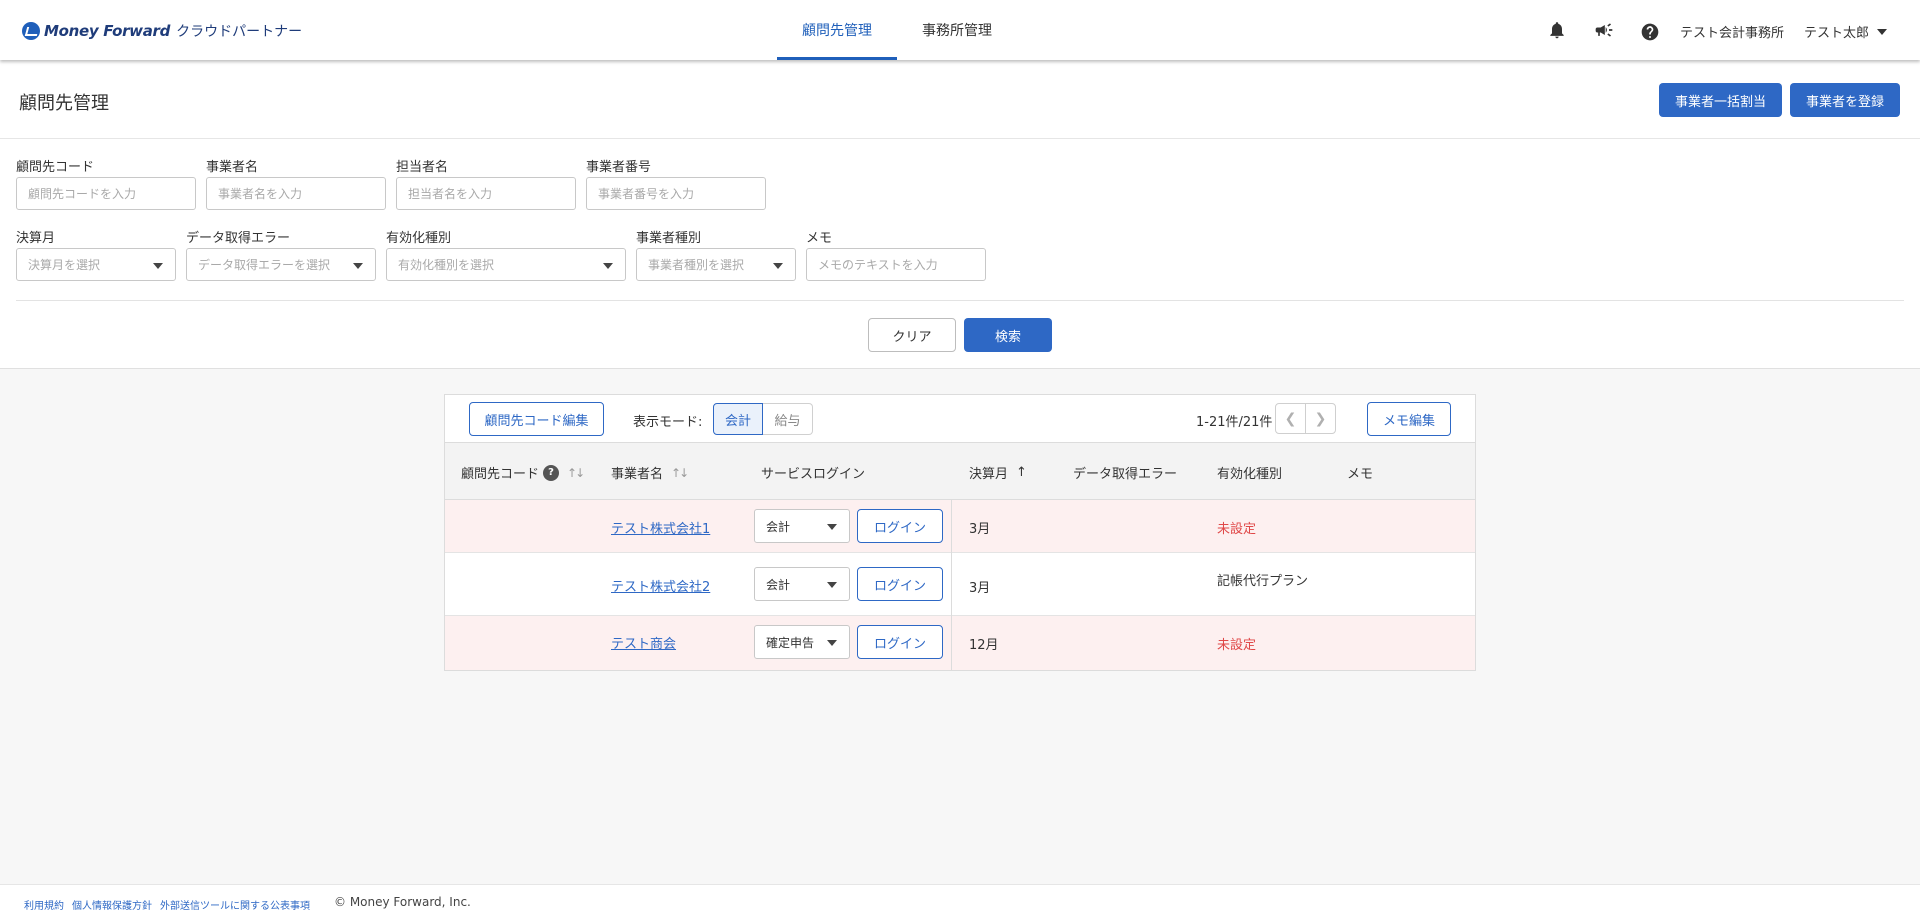 The width and height of the screenshot is (1920, 919). I want to click on help-icon: ?, so click(551, 472).